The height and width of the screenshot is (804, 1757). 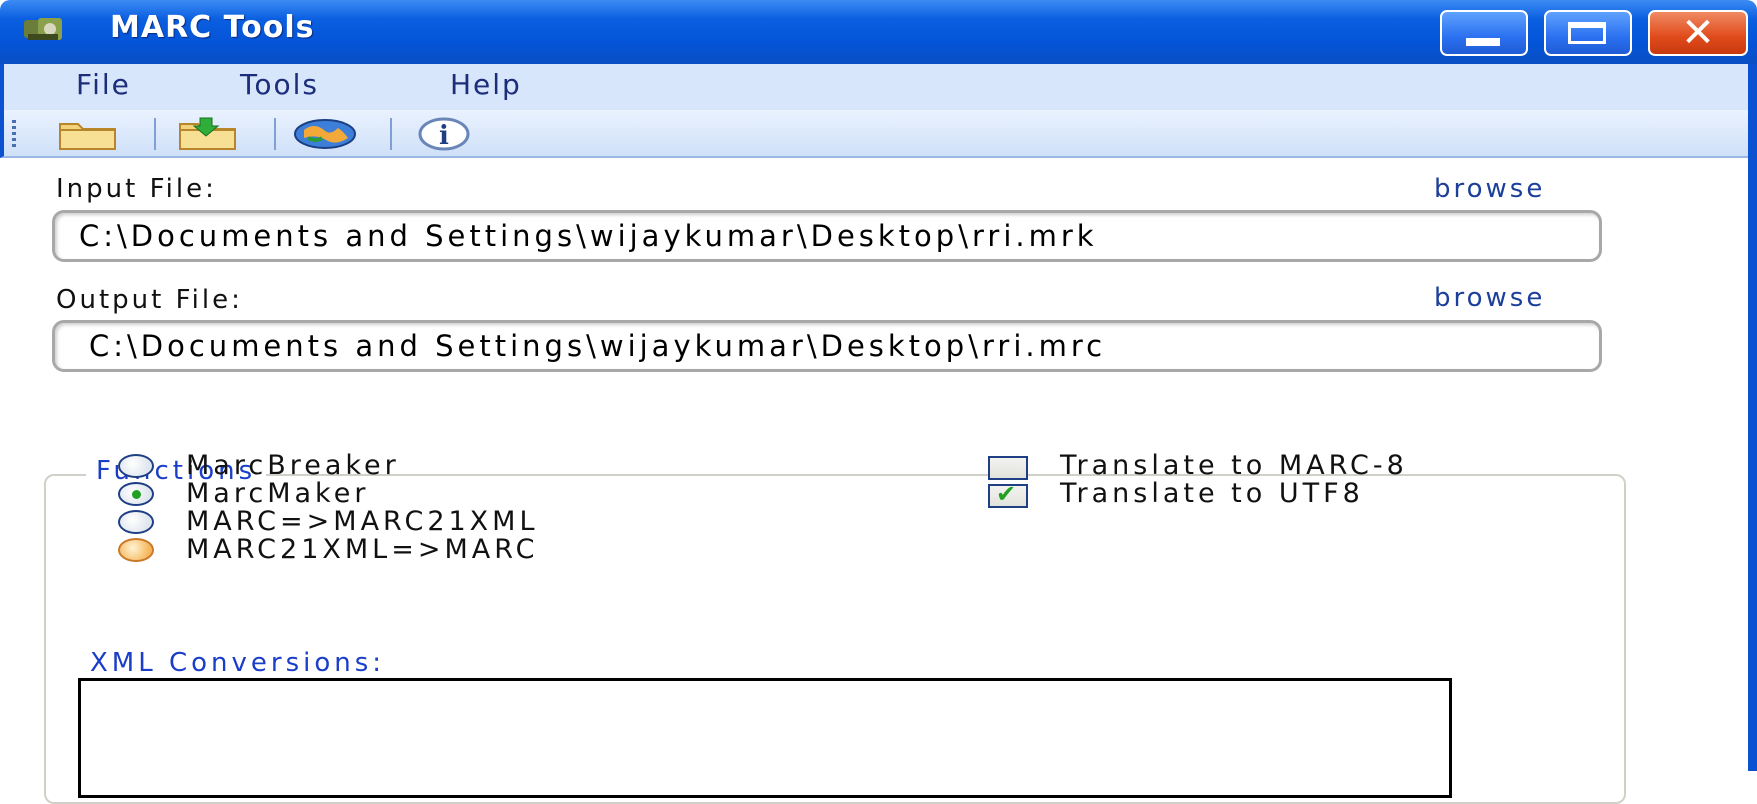 I want to click on save-folder-icon, so click(x=207, y=133).